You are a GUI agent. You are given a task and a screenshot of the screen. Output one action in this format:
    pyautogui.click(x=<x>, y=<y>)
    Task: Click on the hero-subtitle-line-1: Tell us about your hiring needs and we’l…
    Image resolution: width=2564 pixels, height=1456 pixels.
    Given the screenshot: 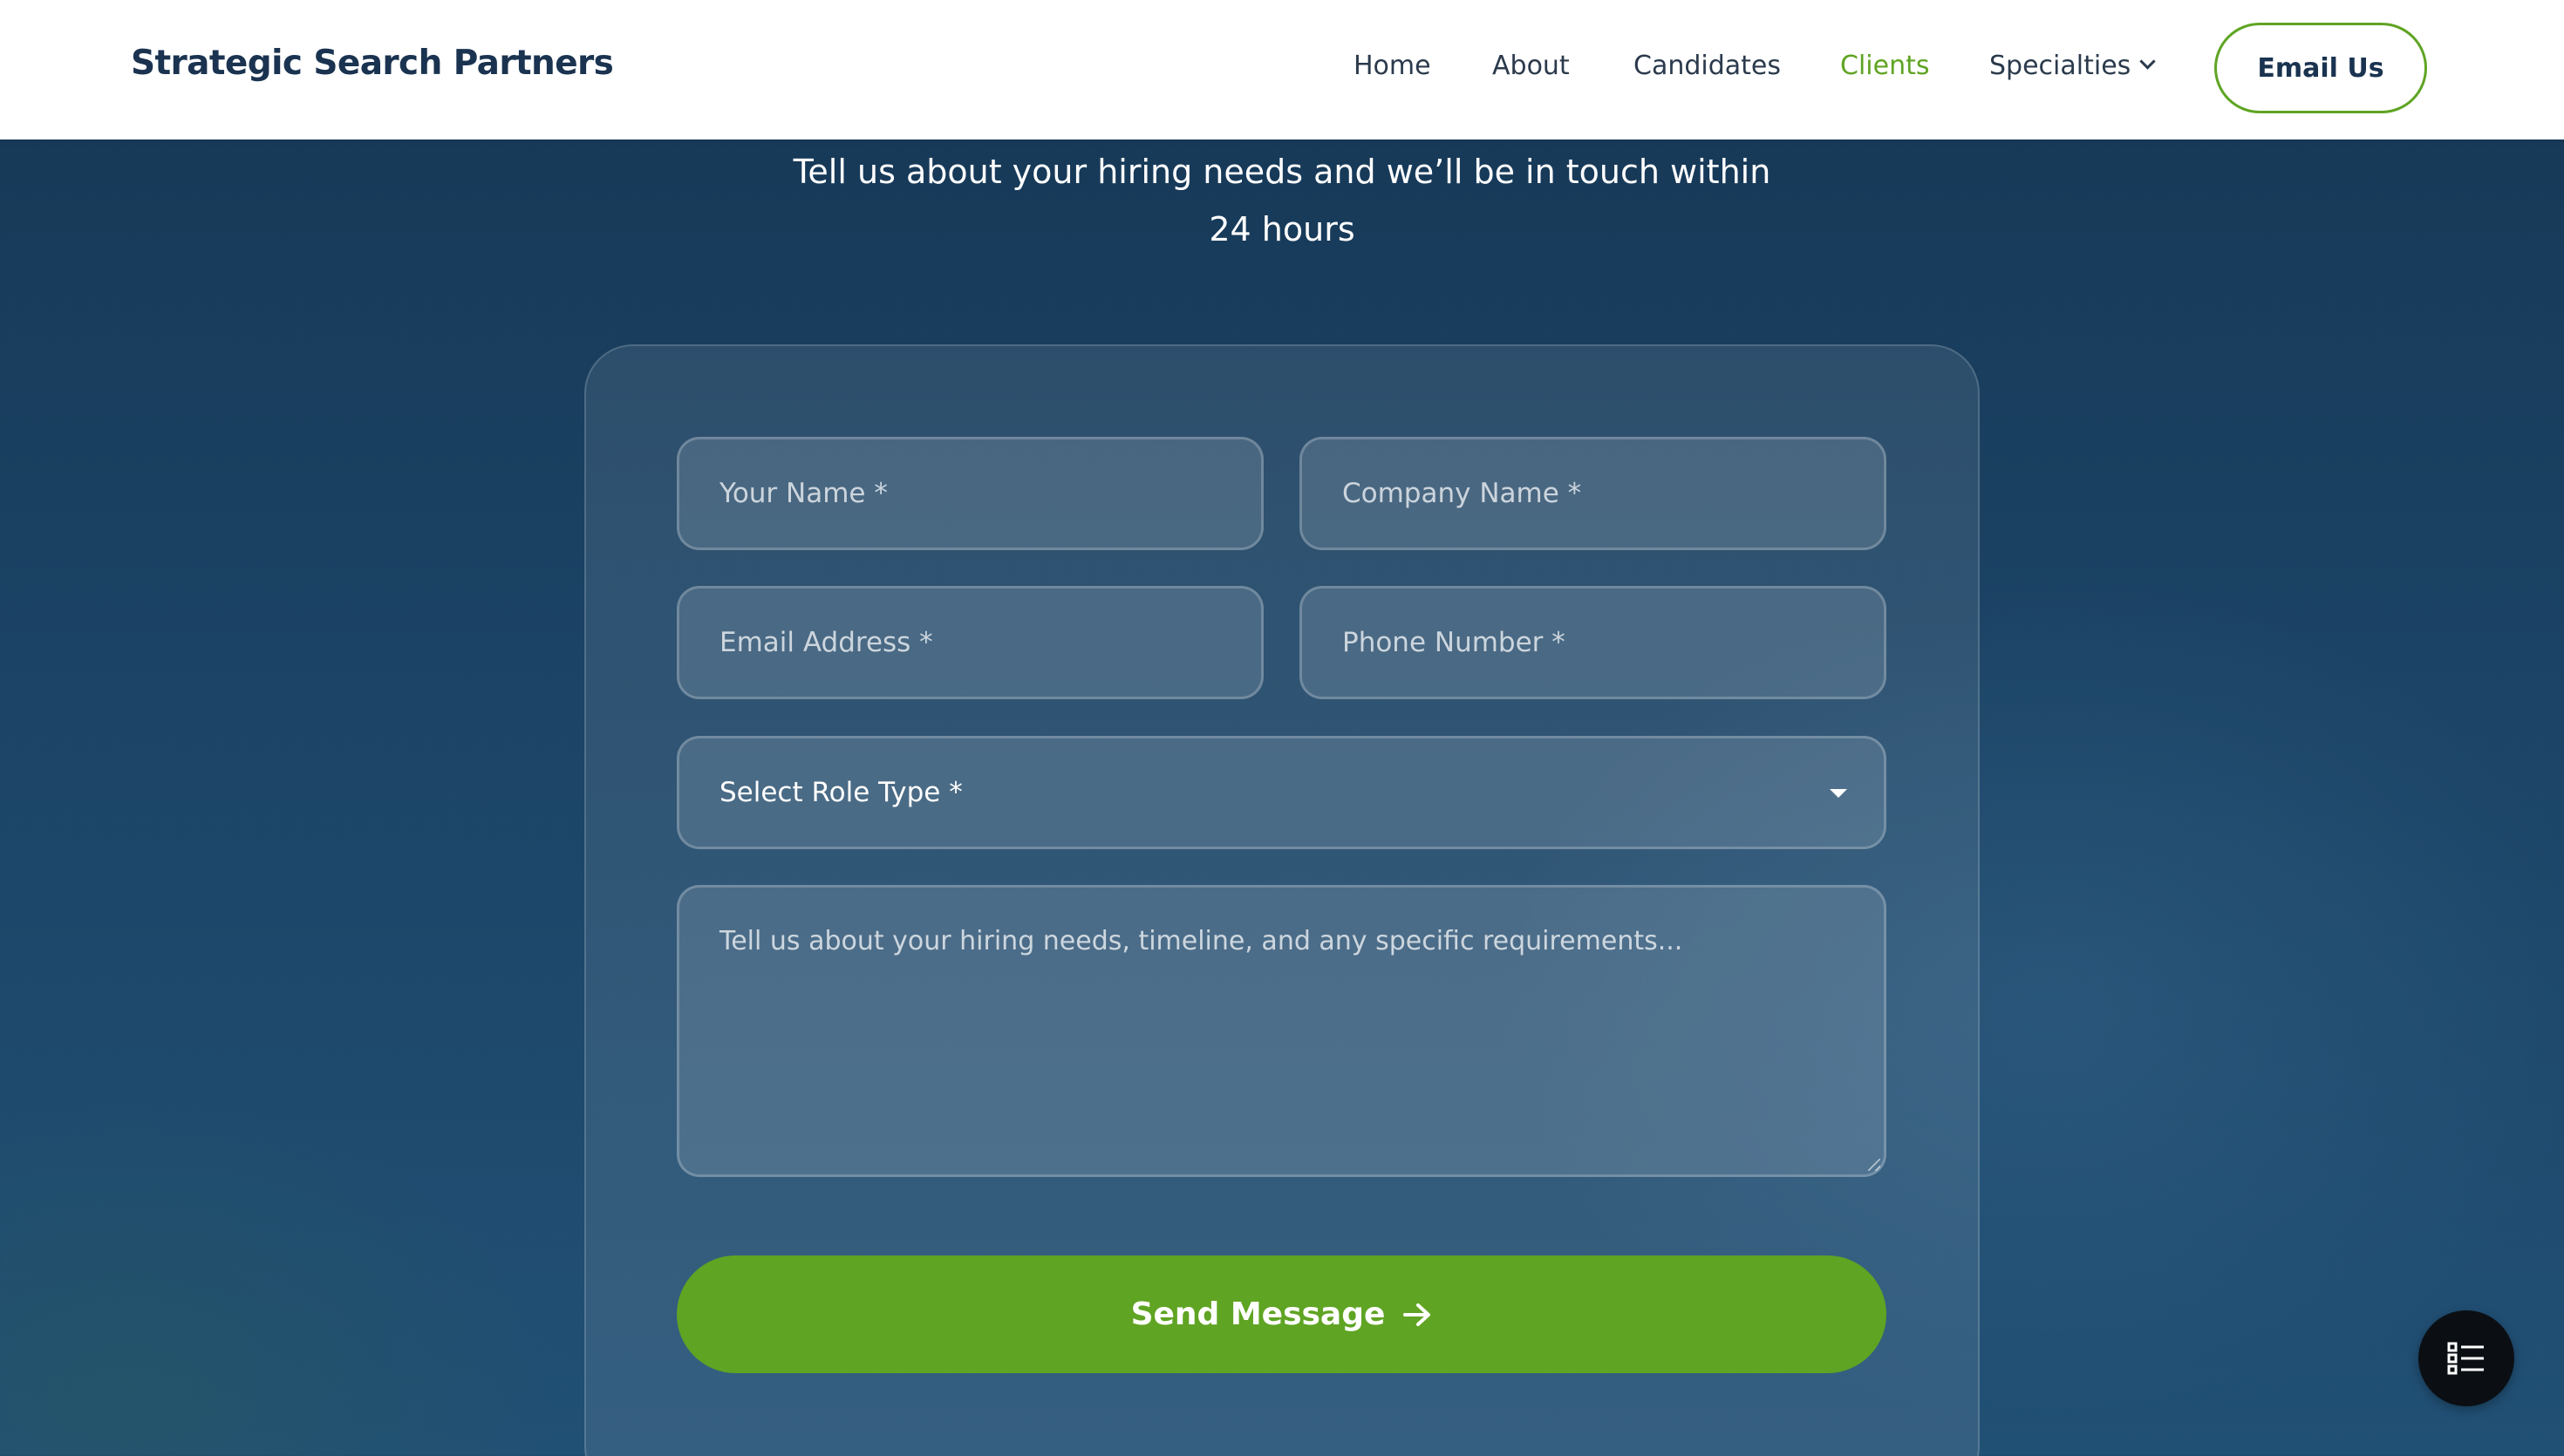 What is the action you would take?
    pyautogui.click(x=1282, y=172)
    